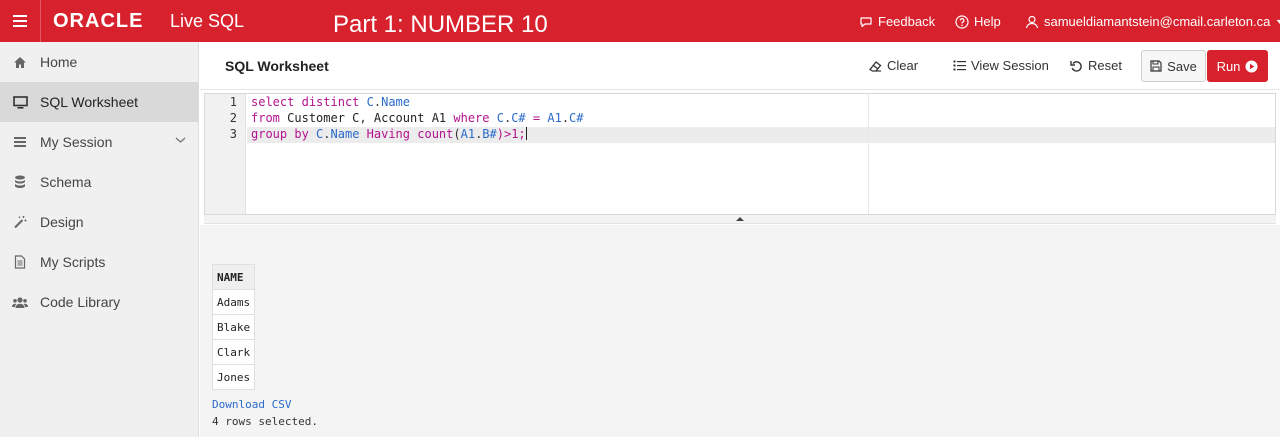 This screenshot has height=437, width=1280. Describe the element at coordinates (1032, 21) in the screenshot. I see `user-icon` at that location.